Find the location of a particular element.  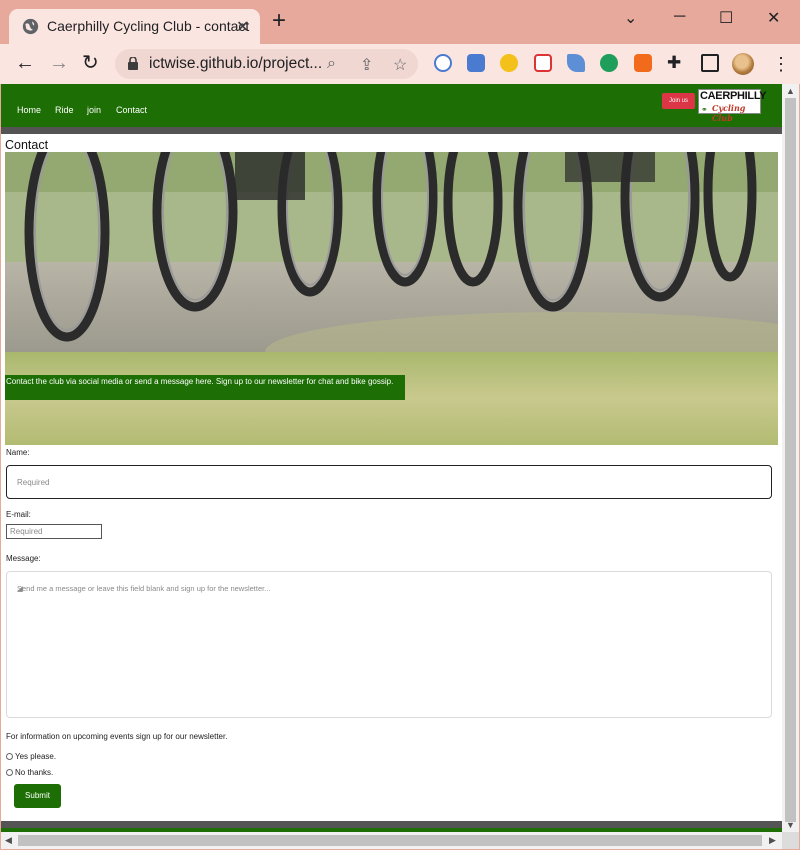

scroll-down-icon: ▼ is located at coordinates (790, 825).